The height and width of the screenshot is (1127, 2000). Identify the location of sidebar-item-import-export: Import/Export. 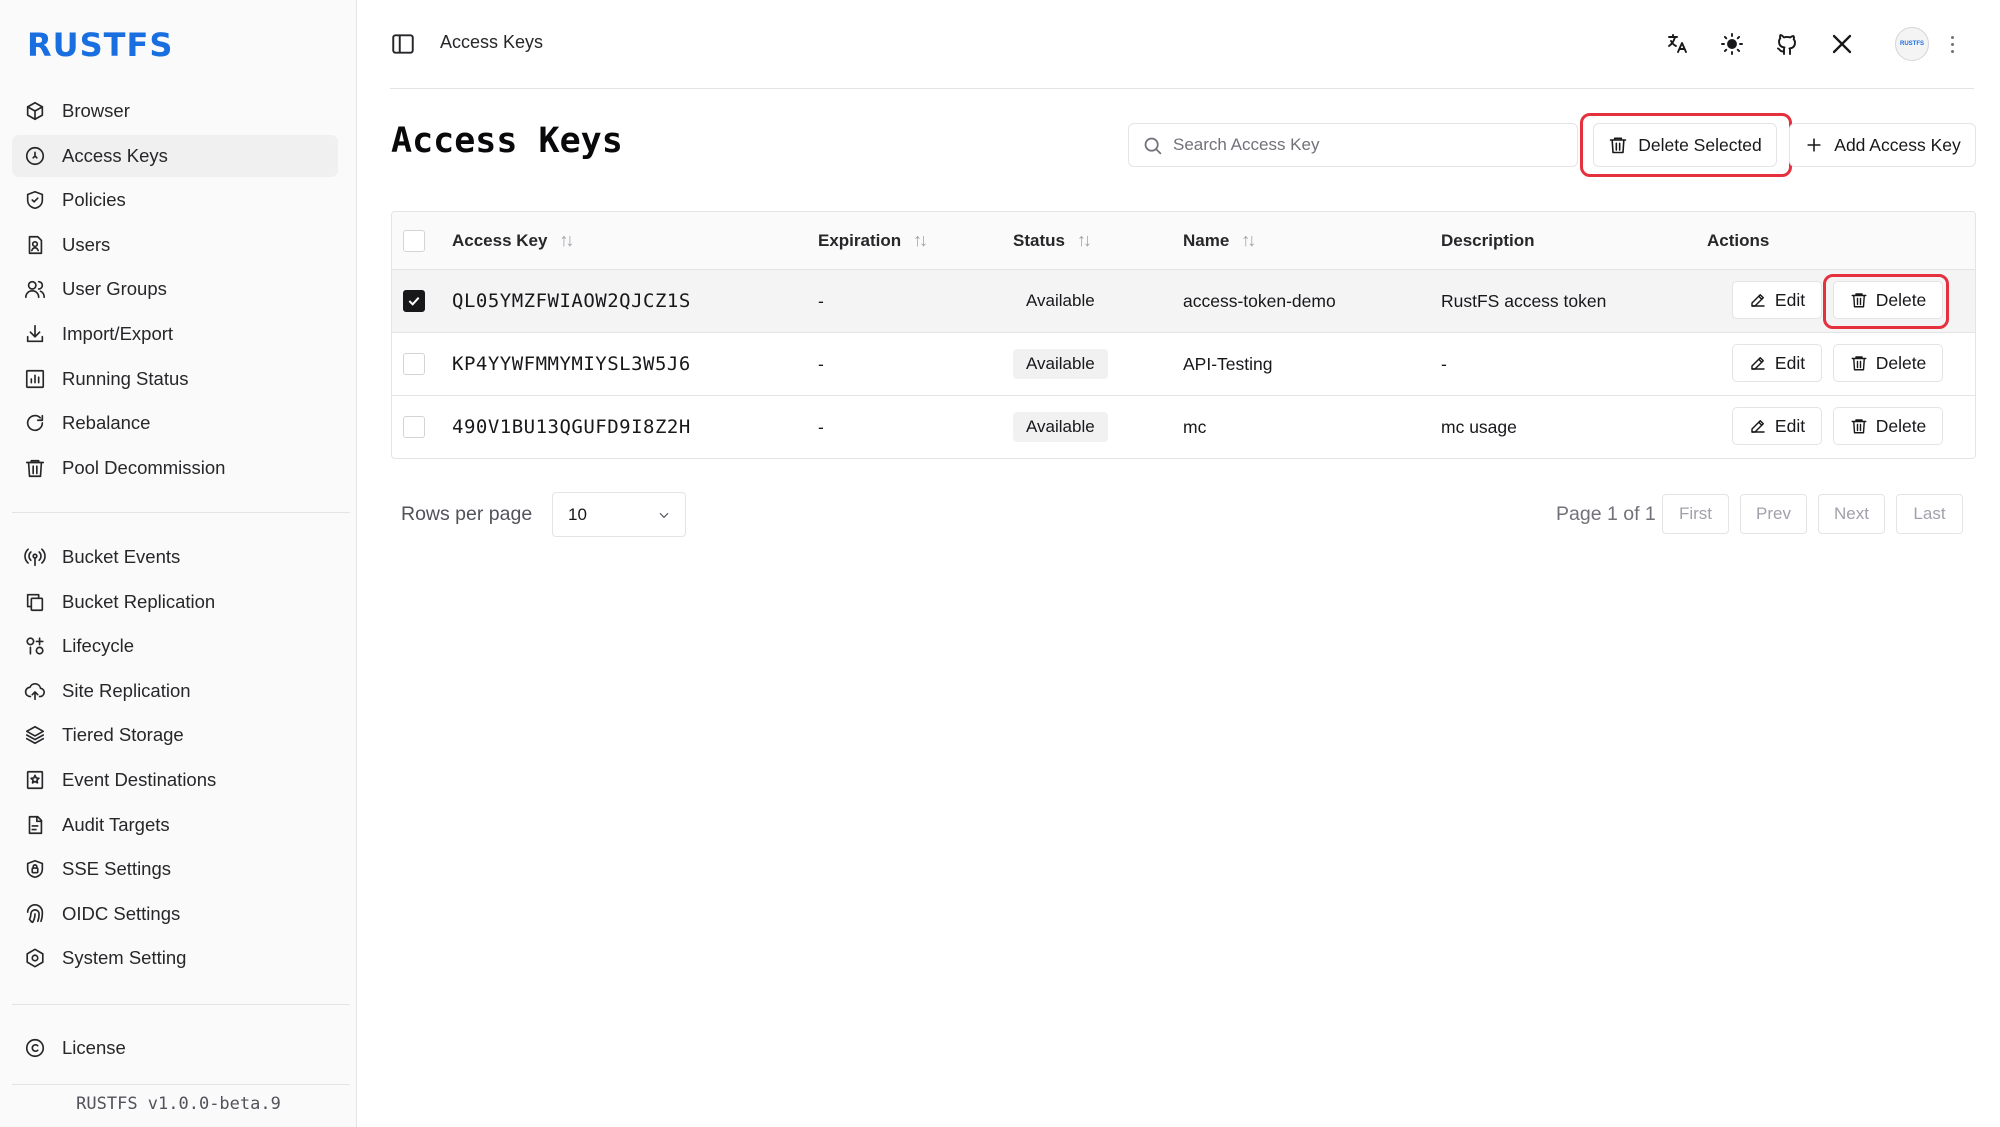
(175, 334).